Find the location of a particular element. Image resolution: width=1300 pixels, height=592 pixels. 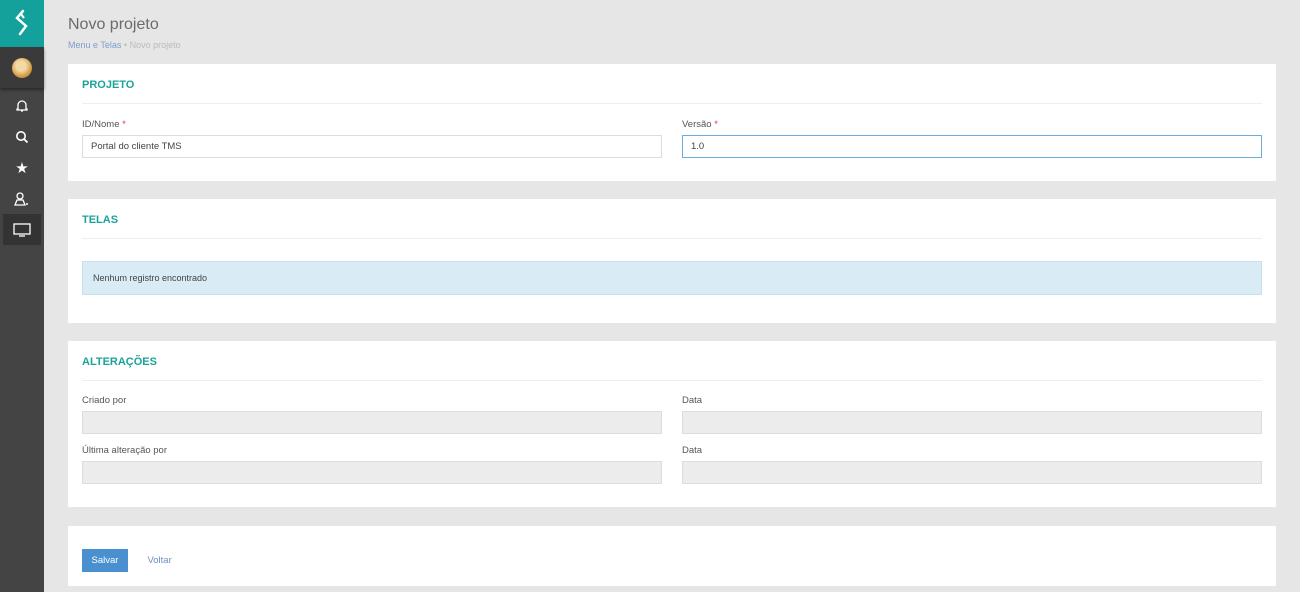

users-icon is located at coordinates (22, 198).